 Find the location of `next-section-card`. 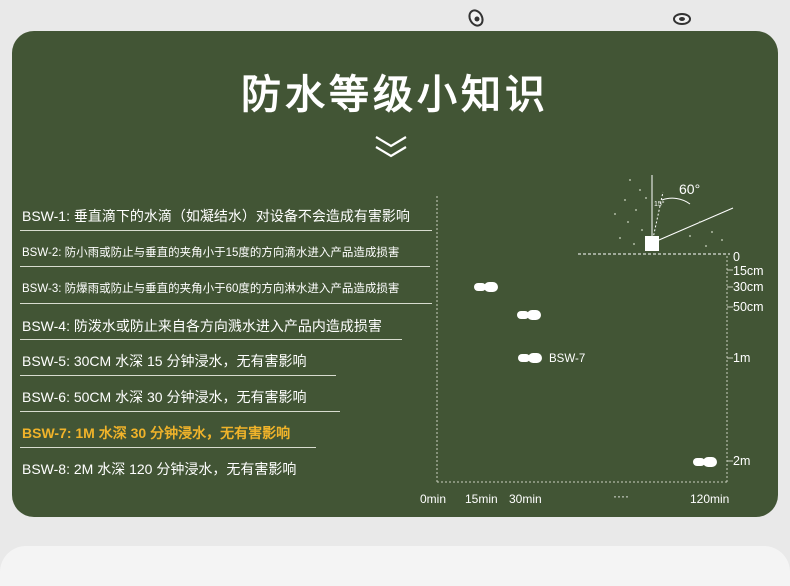

next-section-card is located at coordinates (395, 566).